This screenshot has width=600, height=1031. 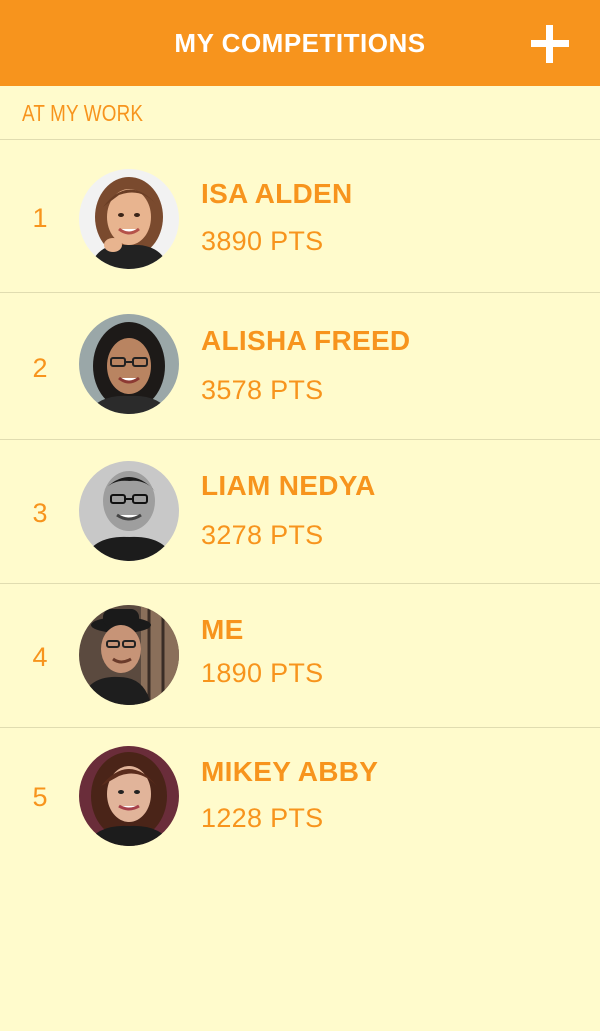 What do you see at coordinates (40, 797) in the screenshot?
I see `rank-number: 5` at bounding box center [40, 797].